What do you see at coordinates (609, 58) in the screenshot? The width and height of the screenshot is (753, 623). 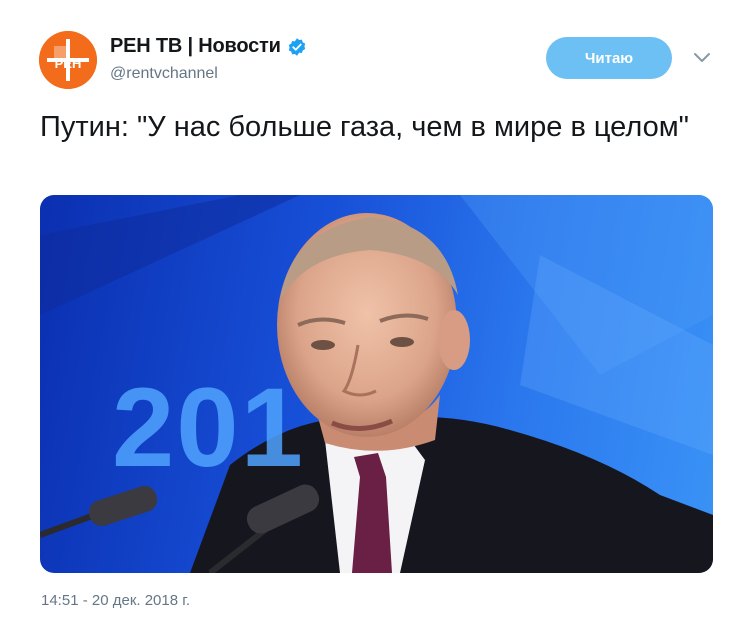 I see `follow-button: Читаю` at bounding box center [609, 58].